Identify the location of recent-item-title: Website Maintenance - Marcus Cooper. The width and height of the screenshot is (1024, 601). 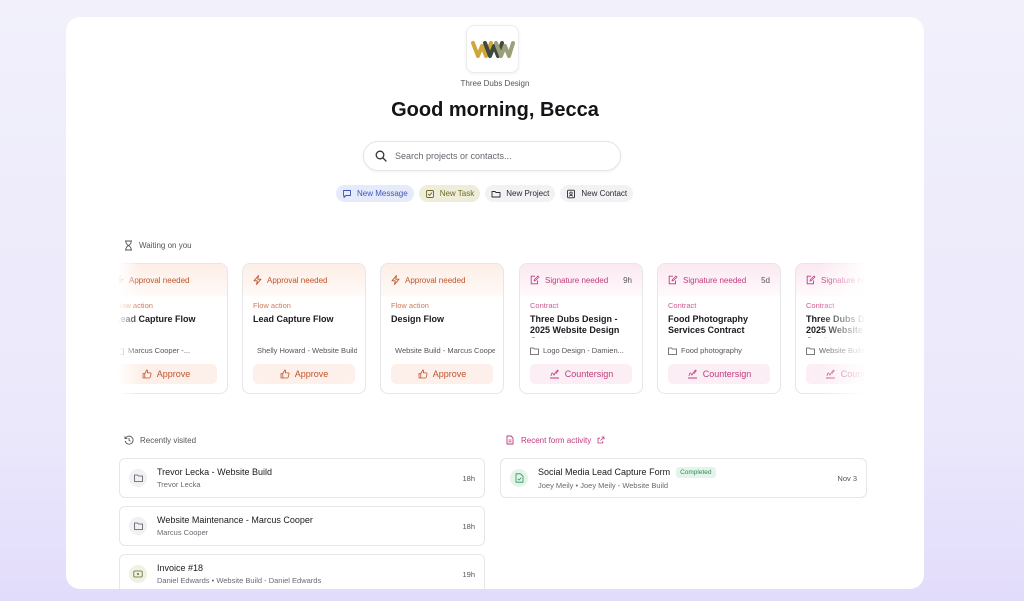
(235, 520).